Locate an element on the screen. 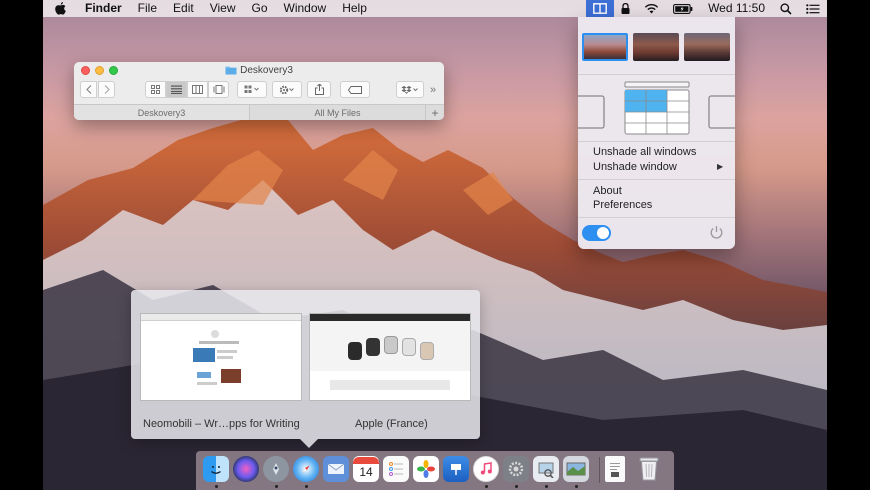 This screenshot has width=870, height=490. tags-button is located at coordinates (355, 89).